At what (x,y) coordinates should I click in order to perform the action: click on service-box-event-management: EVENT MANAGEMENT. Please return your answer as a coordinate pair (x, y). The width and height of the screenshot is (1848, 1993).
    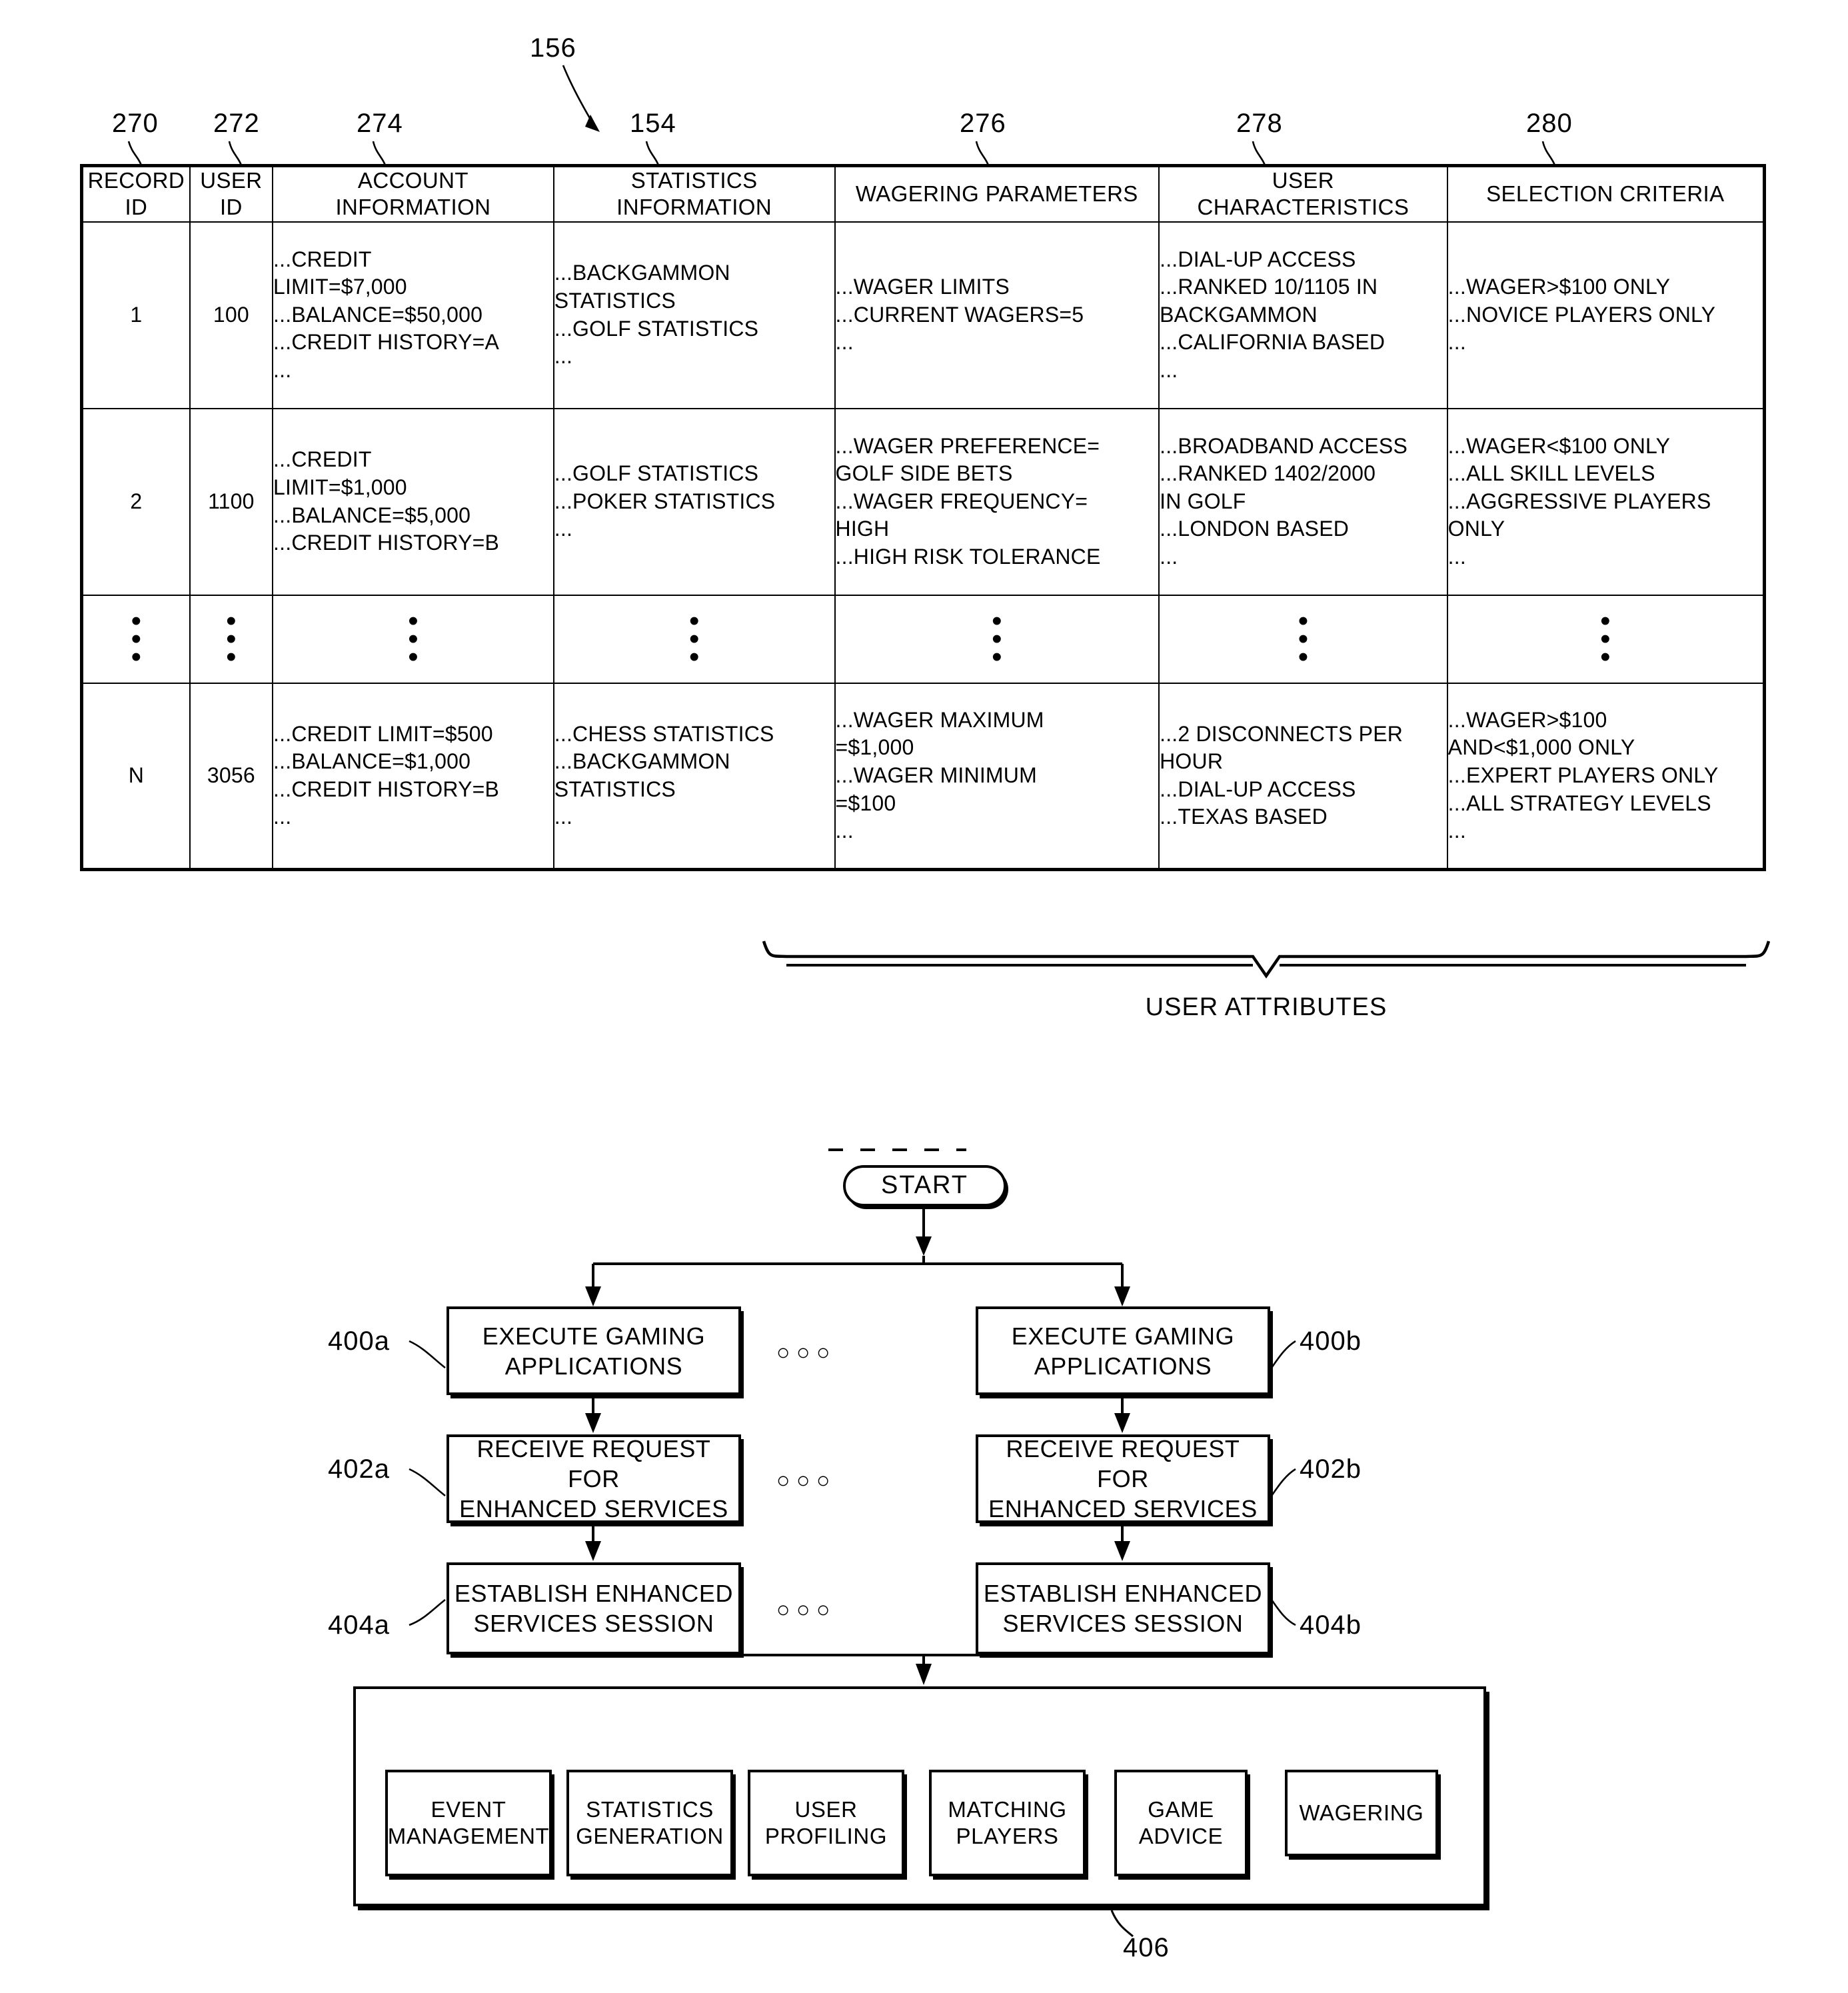
    Looking at the image, I should click on (469, 1823).